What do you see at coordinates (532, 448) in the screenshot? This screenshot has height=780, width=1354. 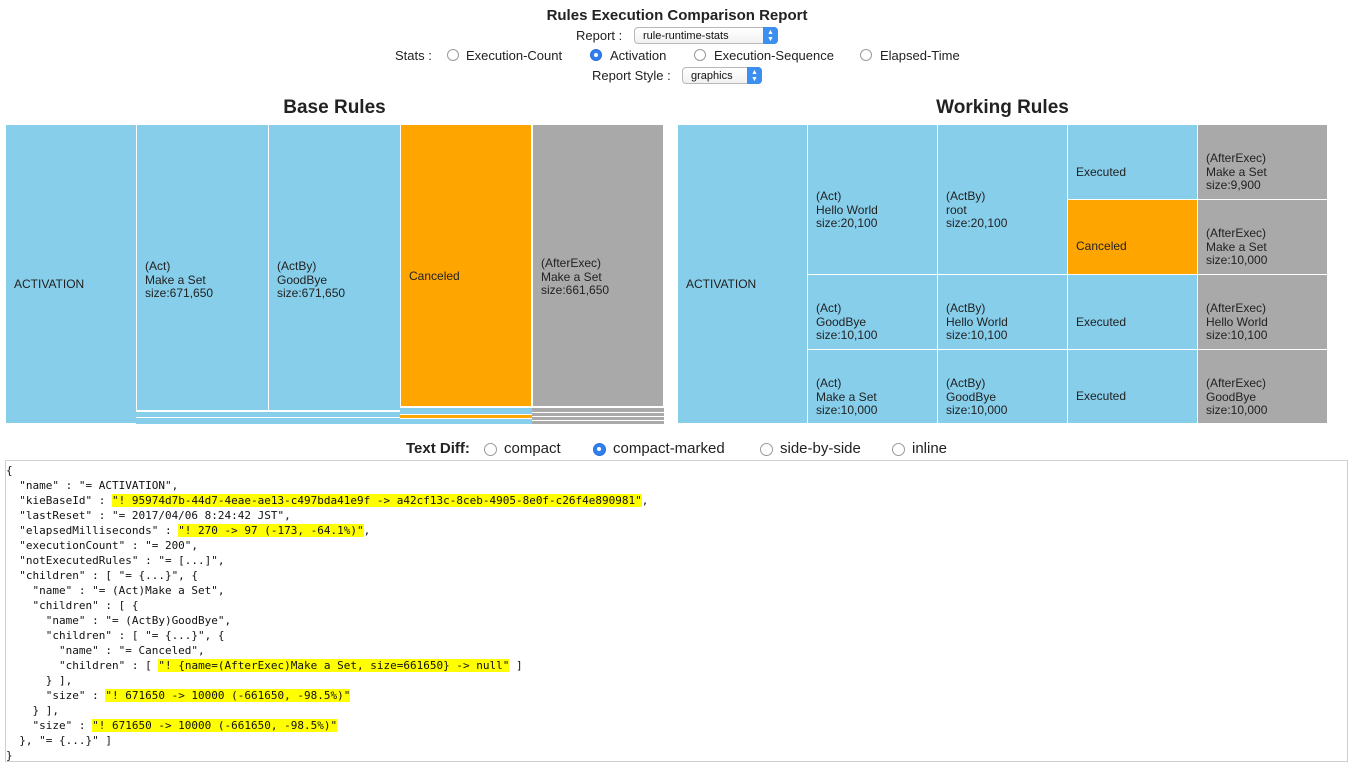 I see `diff-option-compact: compact` at bounding box center [532, 448].